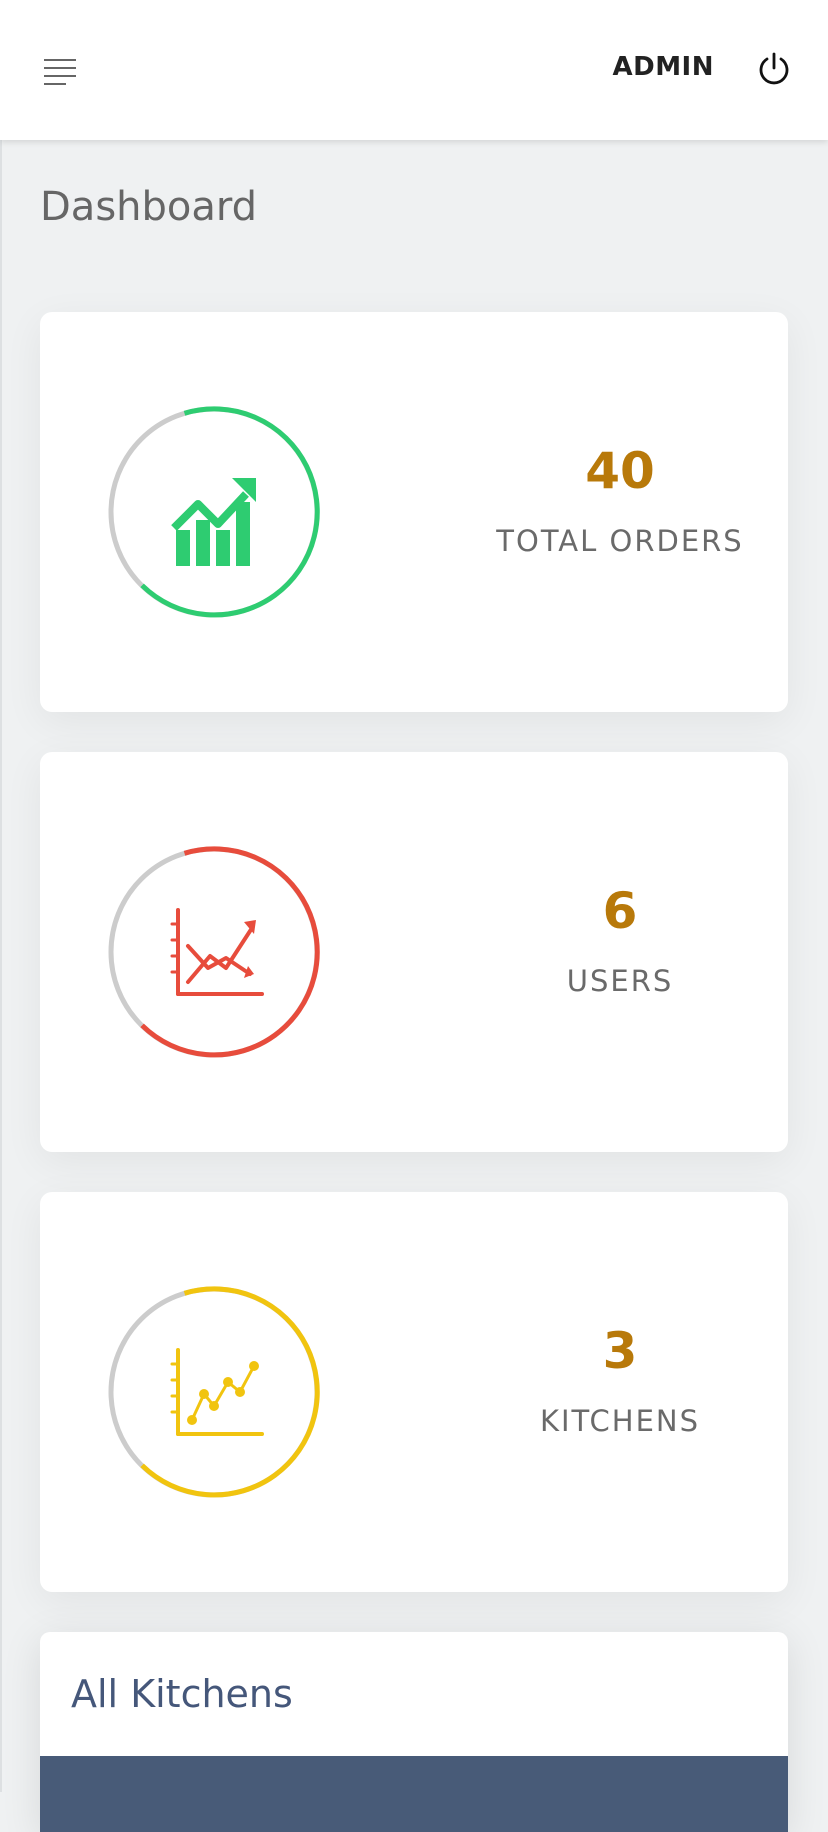 This screenshot has width=828, height=1832. Describe the element at coordinates (620, 541) in the screenshot. I see `stat-label: TOTAL ORDERS` at that location.